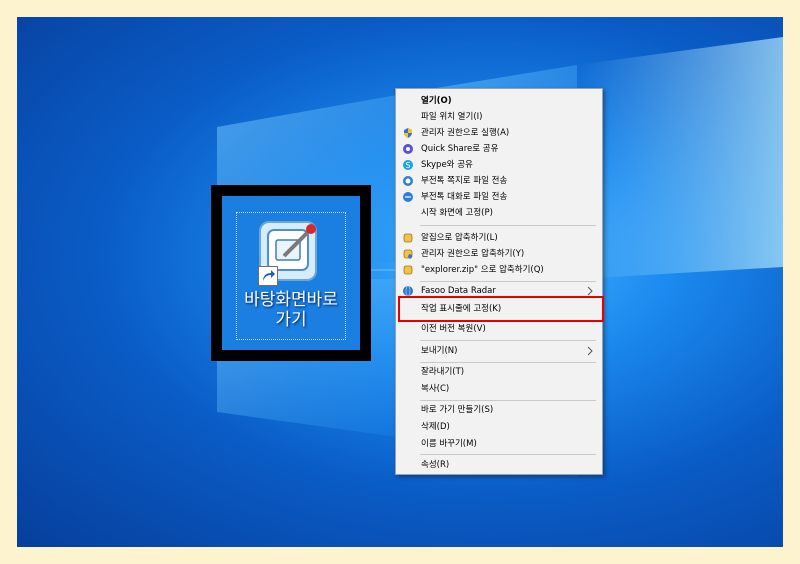 Image resolution: width=800 pixels, height=564 pixels. What do you see at coordinates (473, 254) in the screenshot?
I see `menu-item-label: 관리자 권한으로 압축하기(Y)` at bounding box center [473, 254].